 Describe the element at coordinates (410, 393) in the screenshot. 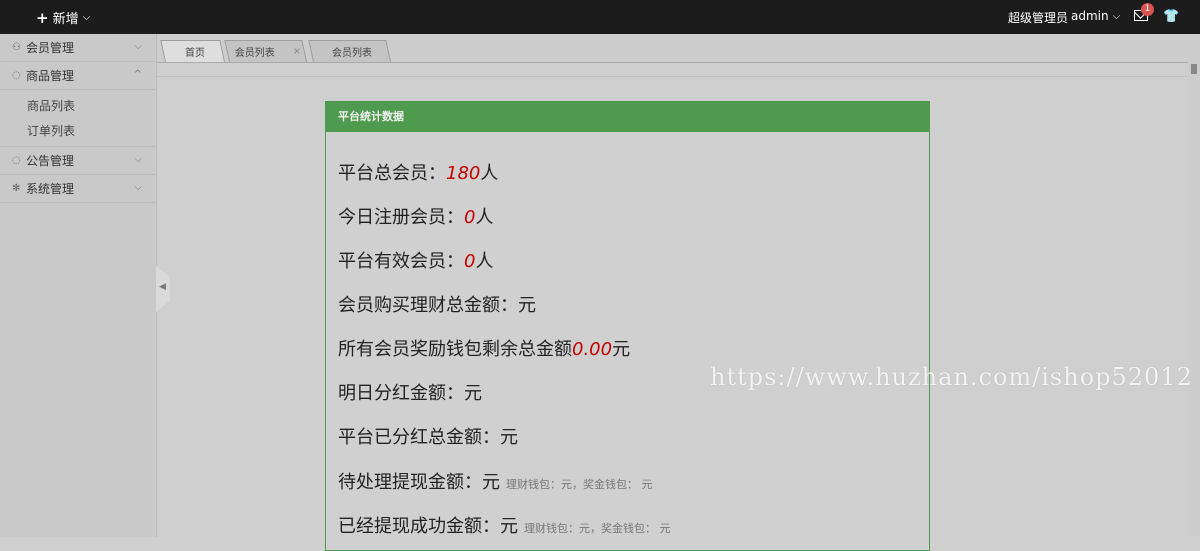

I see `stat-tomorrow-dividend: 明日分红金额：元` at that location.